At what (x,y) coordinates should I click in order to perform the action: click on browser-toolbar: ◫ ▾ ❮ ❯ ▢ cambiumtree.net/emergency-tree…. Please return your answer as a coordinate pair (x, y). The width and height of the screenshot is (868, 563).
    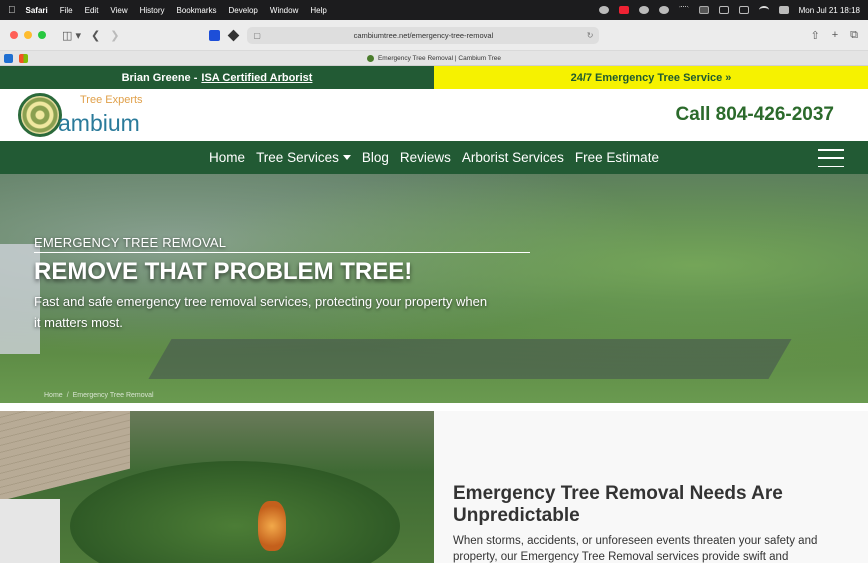
    Looking at the image, I should click on (434, 35).